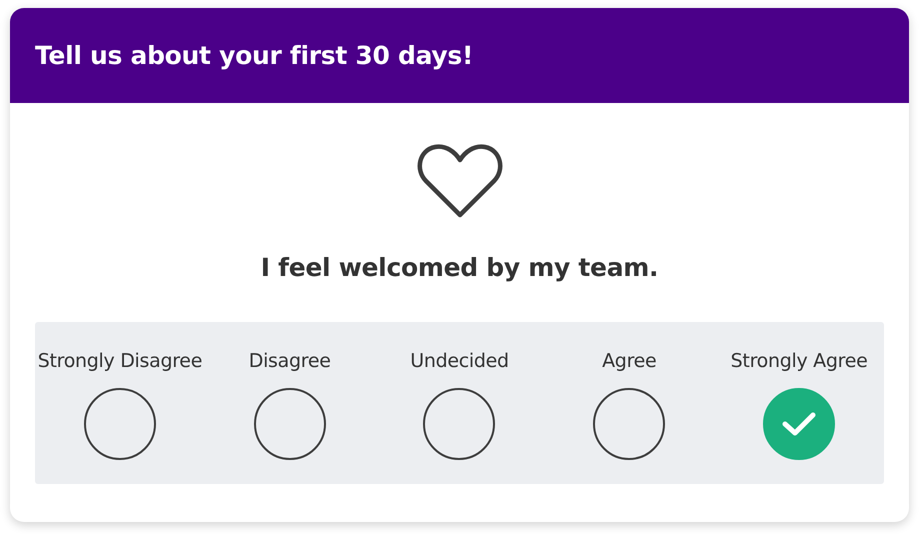 This screenshot has width=919, height=536. Describe the element at coordinates (459, 181) in the screenshot. I see `heart-icon` at that location.